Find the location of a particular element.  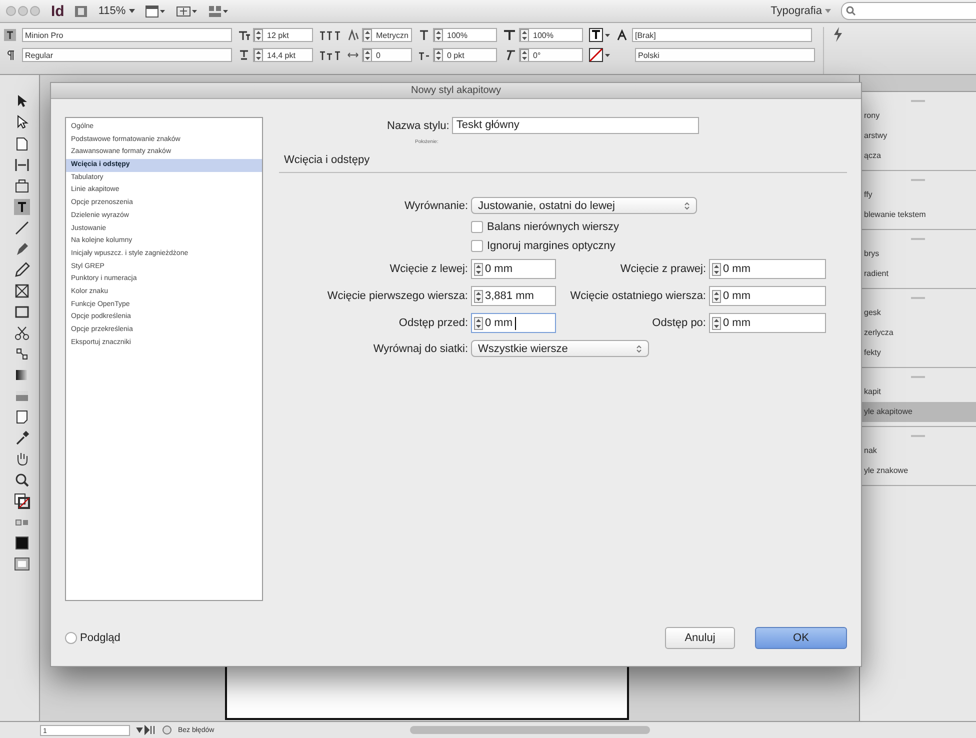

script-options-icon is located at coordinates (330, 55).